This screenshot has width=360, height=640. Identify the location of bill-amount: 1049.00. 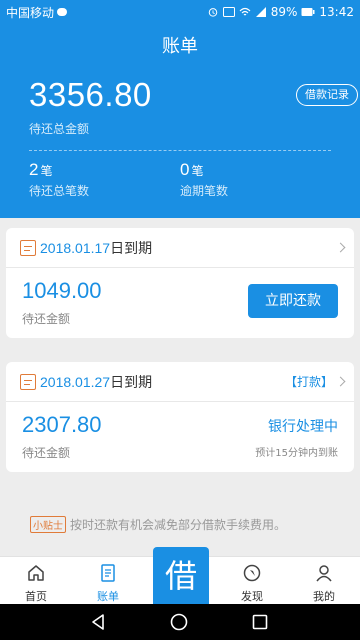
(62, 290).